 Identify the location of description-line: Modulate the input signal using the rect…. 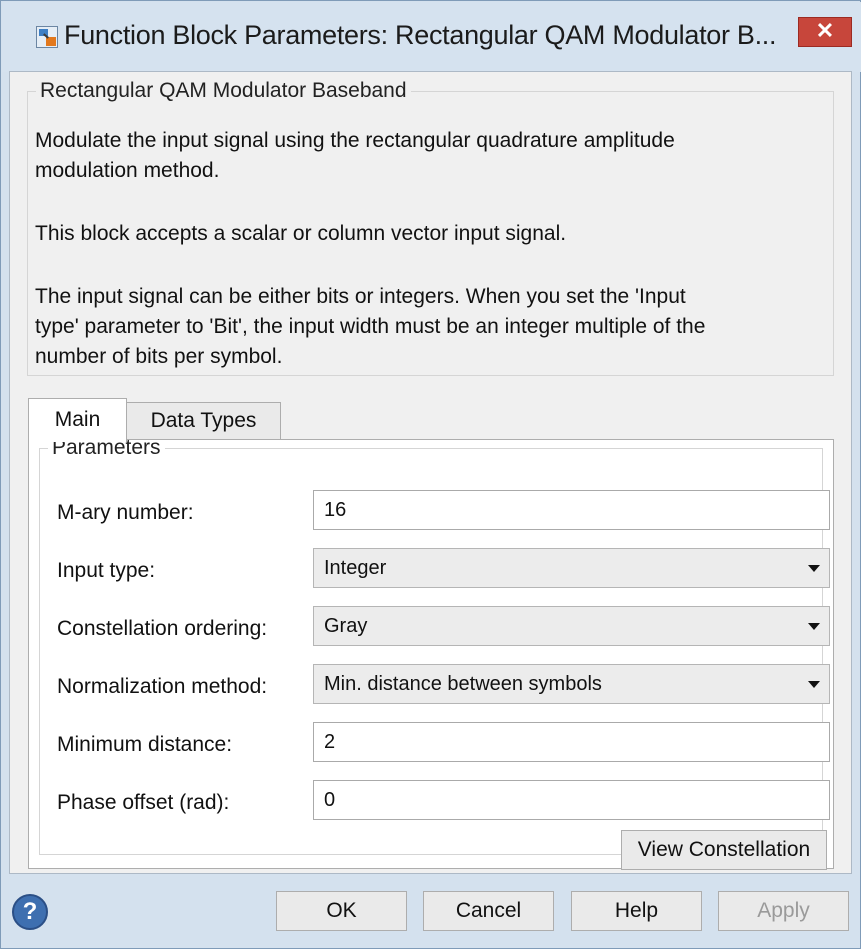
(355, 140).